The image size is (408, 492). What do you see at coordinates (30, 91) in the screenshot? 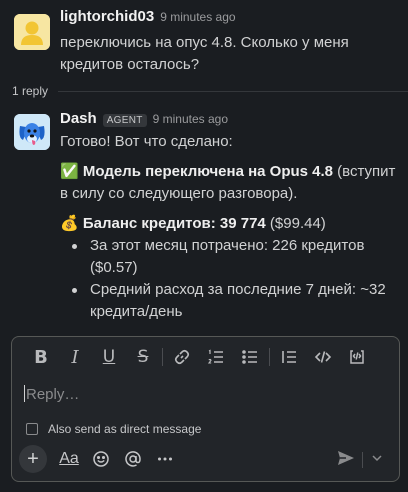
I see `reply-count: 1 reply` at bounding box center [30, 91].